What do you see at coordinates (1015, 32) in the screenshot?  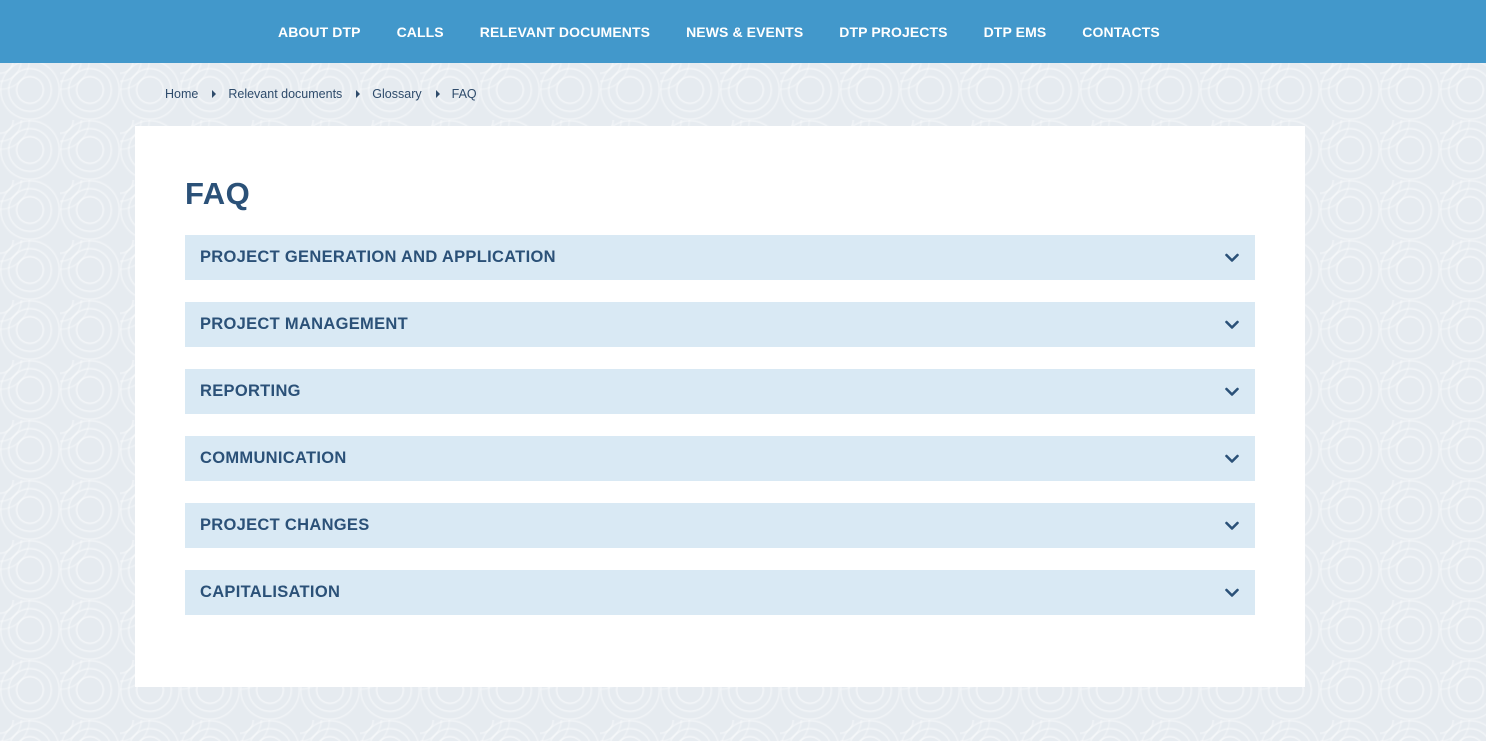 I see `nav-item-dtp-ems: DTP EMS` at bounding box center [1015, 32].